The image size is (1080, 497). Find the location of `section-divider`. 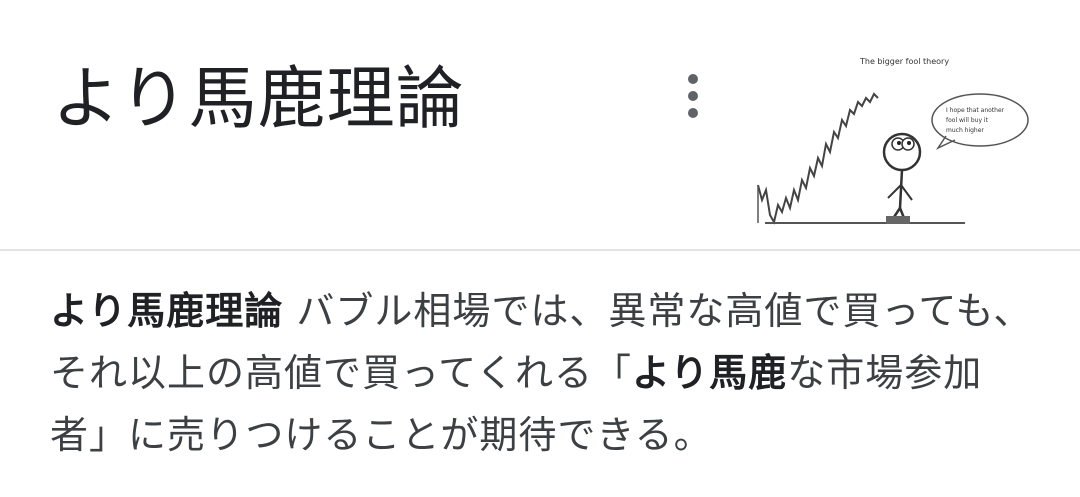

section-divider is located at coordinates (540, 250).